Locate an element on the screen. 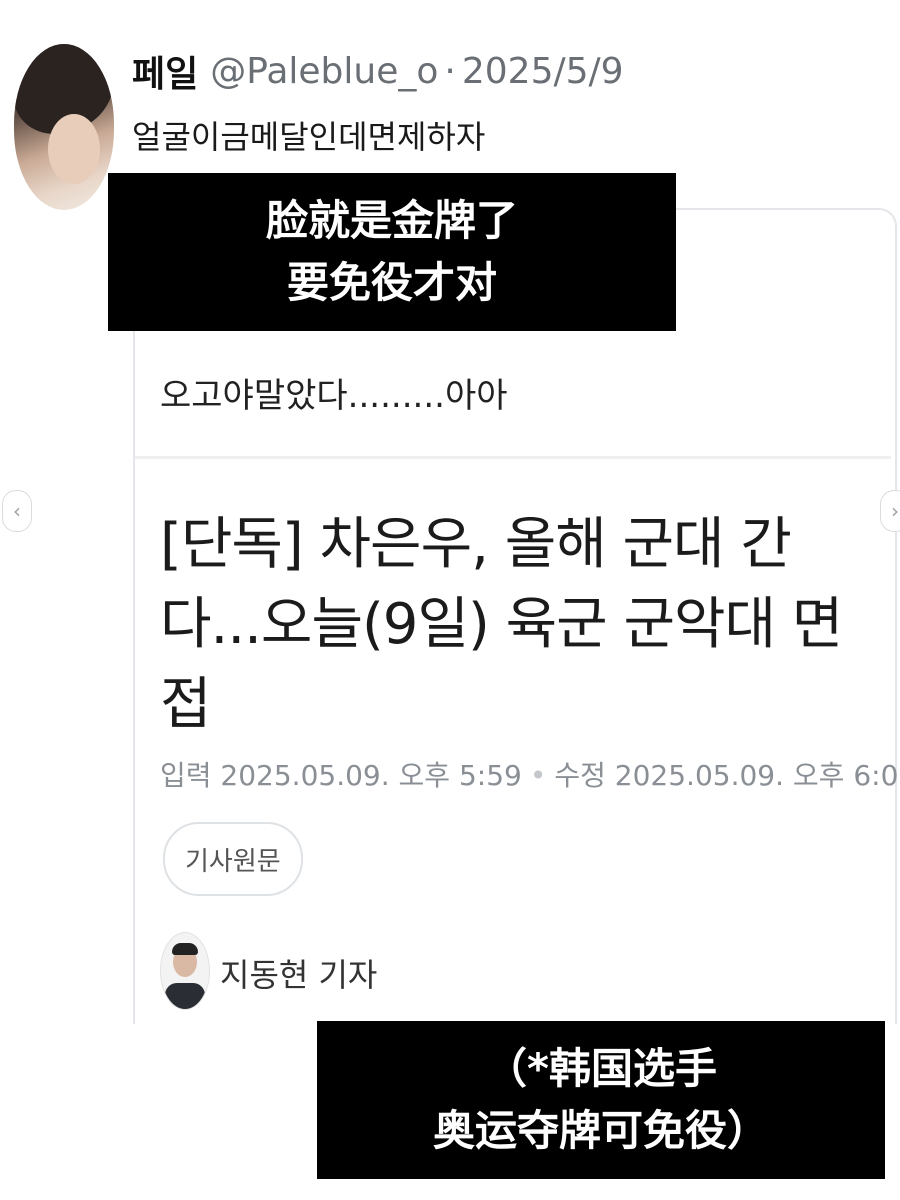  reporter-avatar is located at coordinates (185, 971).